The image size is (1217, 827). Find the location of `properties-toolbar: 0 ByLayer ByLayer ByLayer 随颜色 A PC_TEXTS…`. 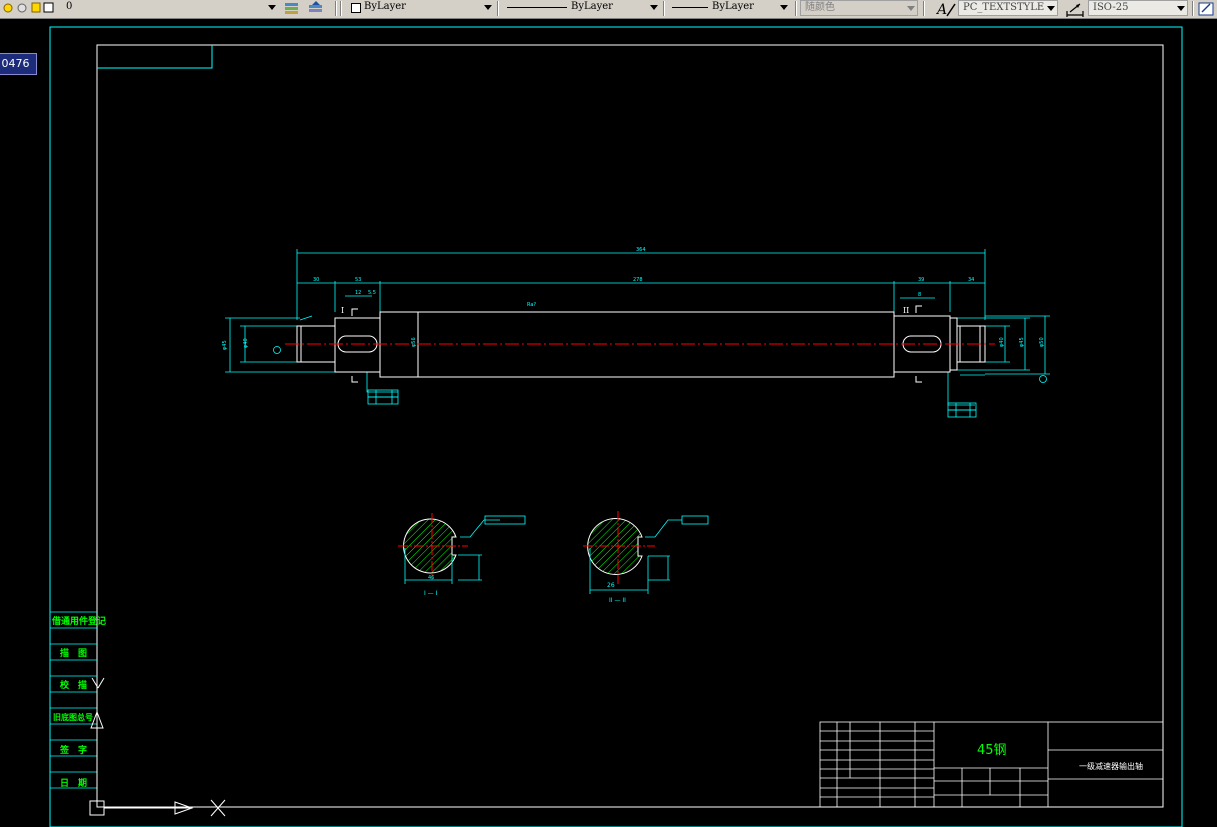

properties-toolbar: 0 ByLayer ByLayer ByLayer 随颜色 A PC_TEXTS… is located at coordinates (608, 9).